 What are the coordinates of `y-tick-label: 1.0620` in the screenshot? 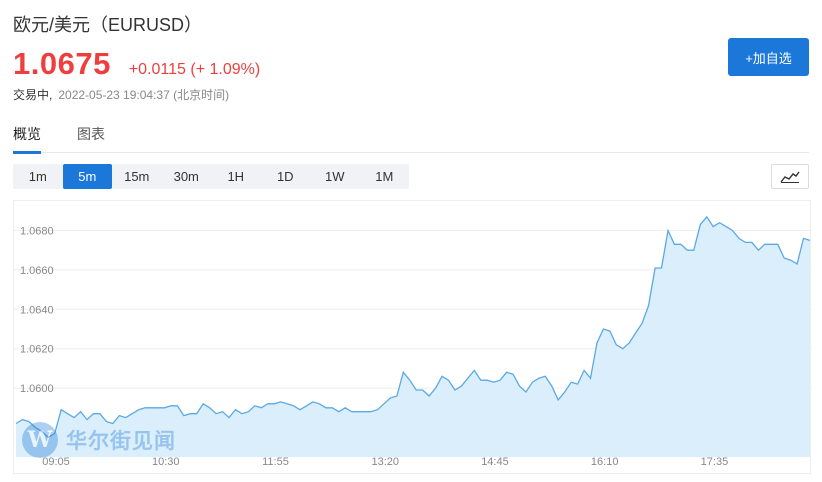 It's located at (37, 350).